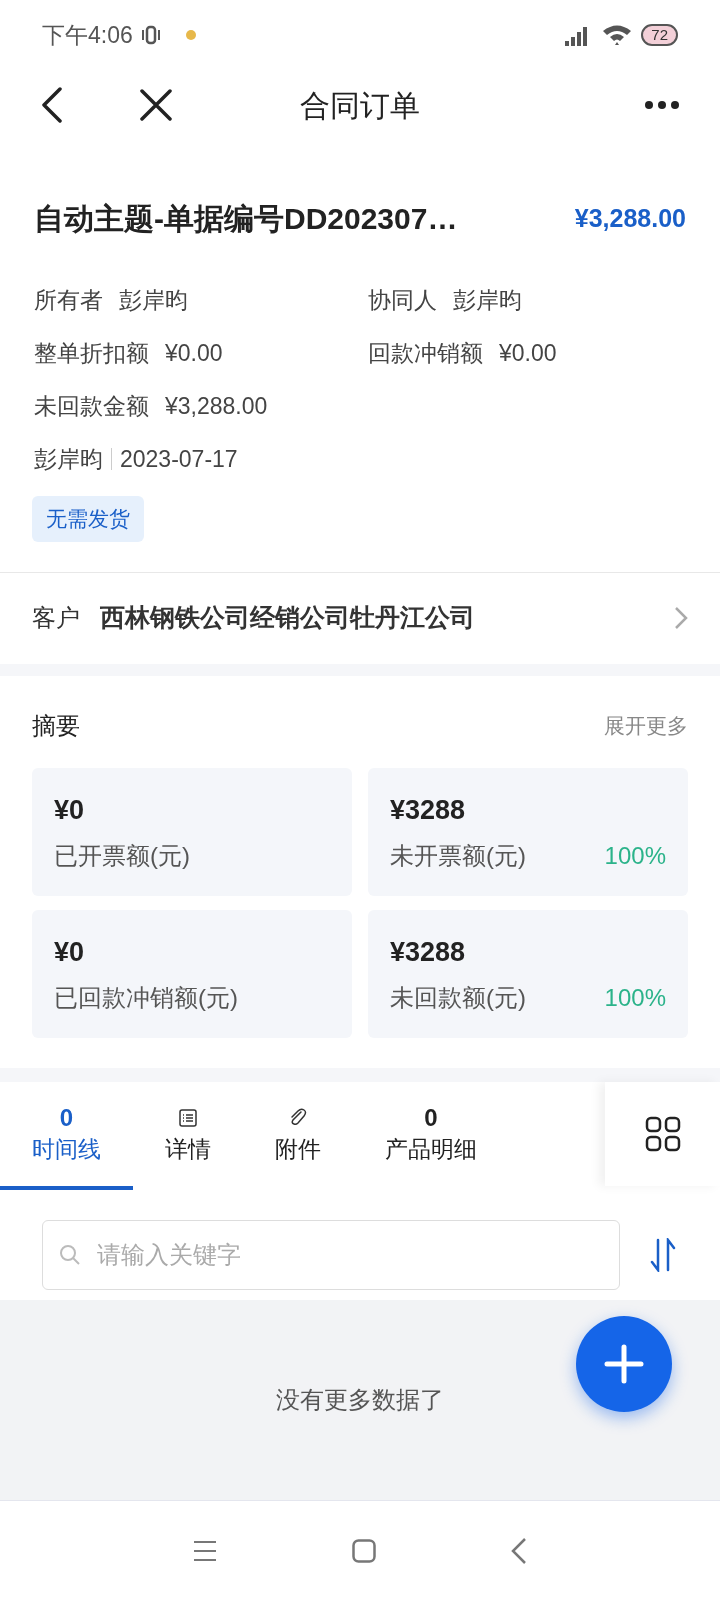  Describe the element at coordinates (66, 1135) in the screenshot. I see `tab: 0 时间线` at that location.